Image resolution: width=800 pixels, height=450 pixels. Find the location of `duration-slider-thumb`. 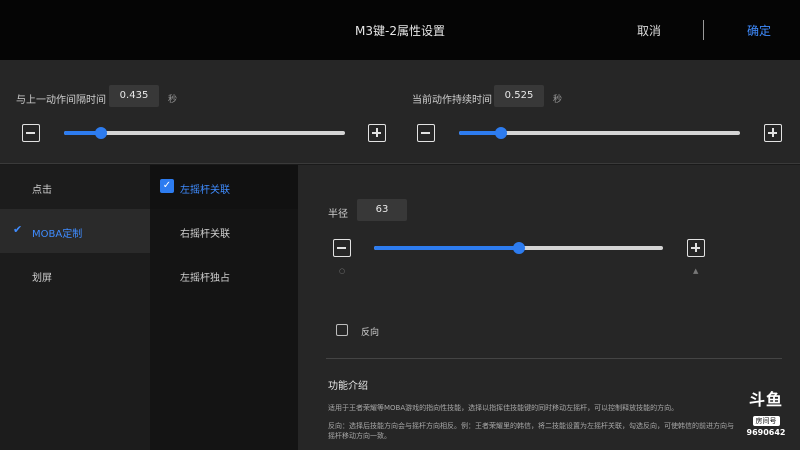

duration-slider-thumb is located at coordinates (501, 133).